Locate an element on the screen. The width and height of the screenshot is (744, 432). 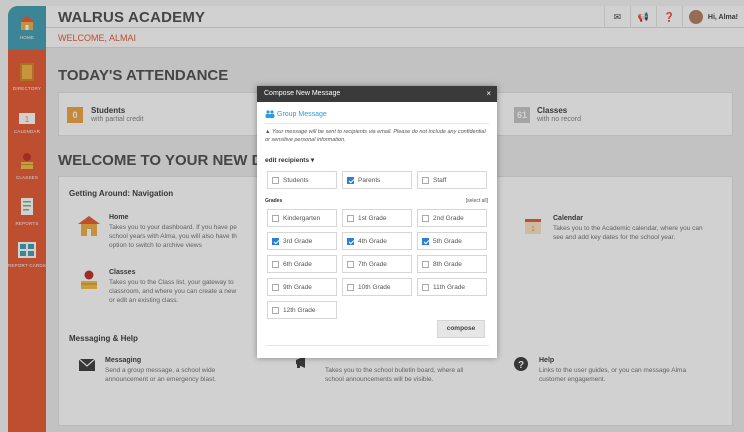
grade-6th: 6th Grade is located at coordinates (302, 264).